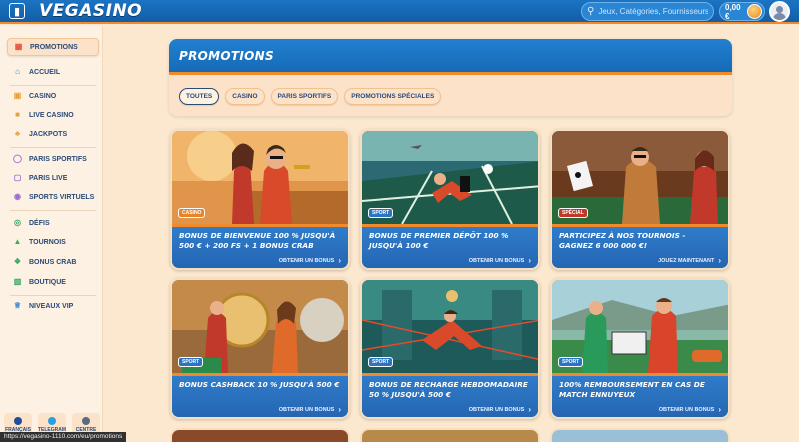  What do you see at coordinates (48, 134) in the screenshot?
I see `sidebar-item-label: JACKPOTS` at bounding box center [48, 134].